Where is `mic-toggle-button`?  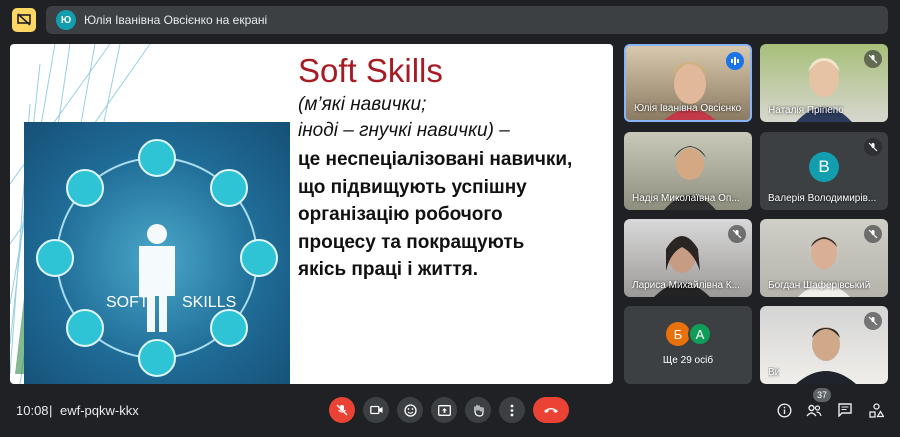 mic-toggle-button is located at coordinates (342, 410).